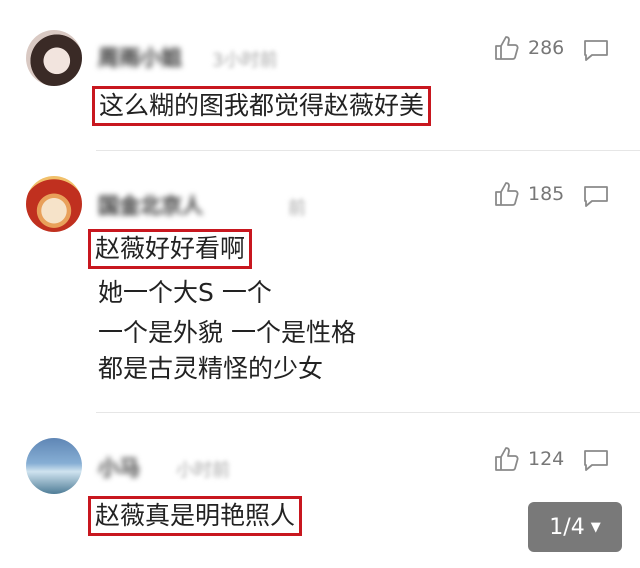  I want to click on like-count: 124, so click(546, 459).